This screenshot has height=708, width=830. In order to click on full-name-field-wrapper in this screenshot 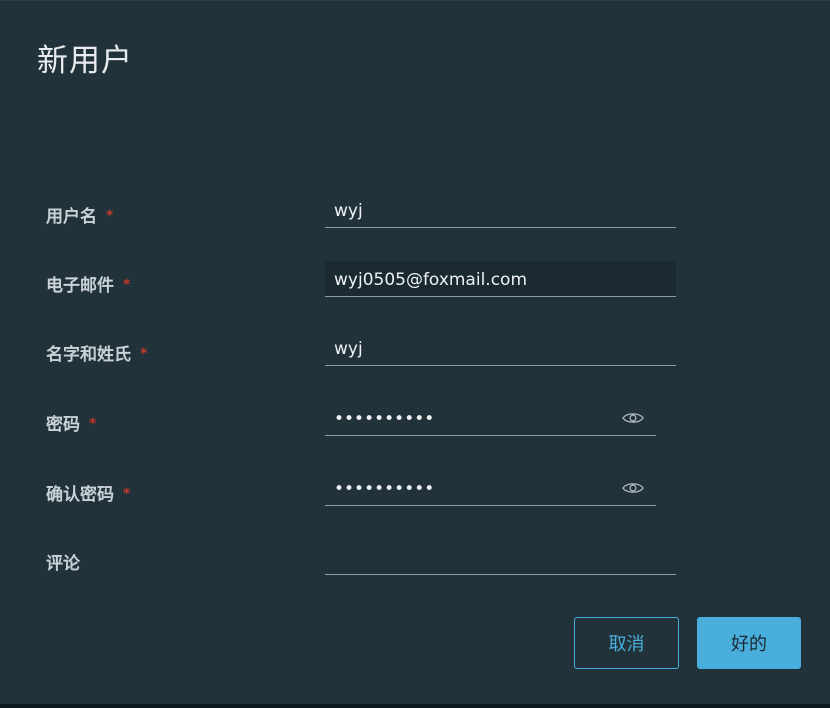, I will do `click(500, 348)`.